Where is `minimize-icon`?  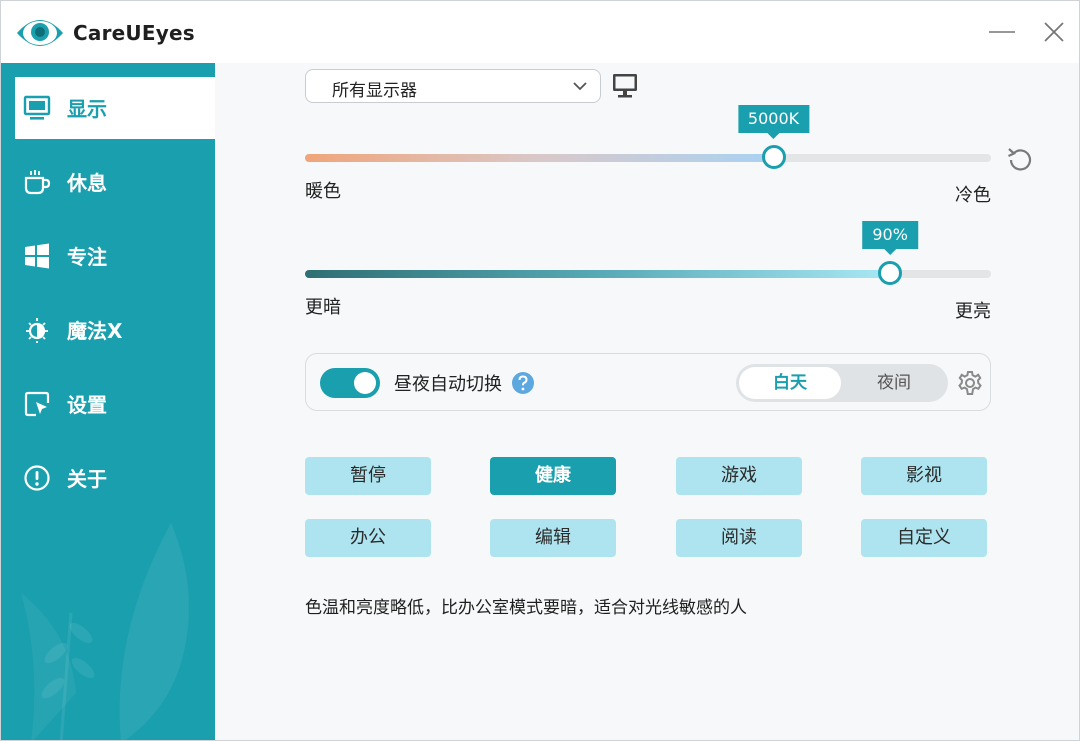 minimize-icon is located at coordinates (1002, 32).